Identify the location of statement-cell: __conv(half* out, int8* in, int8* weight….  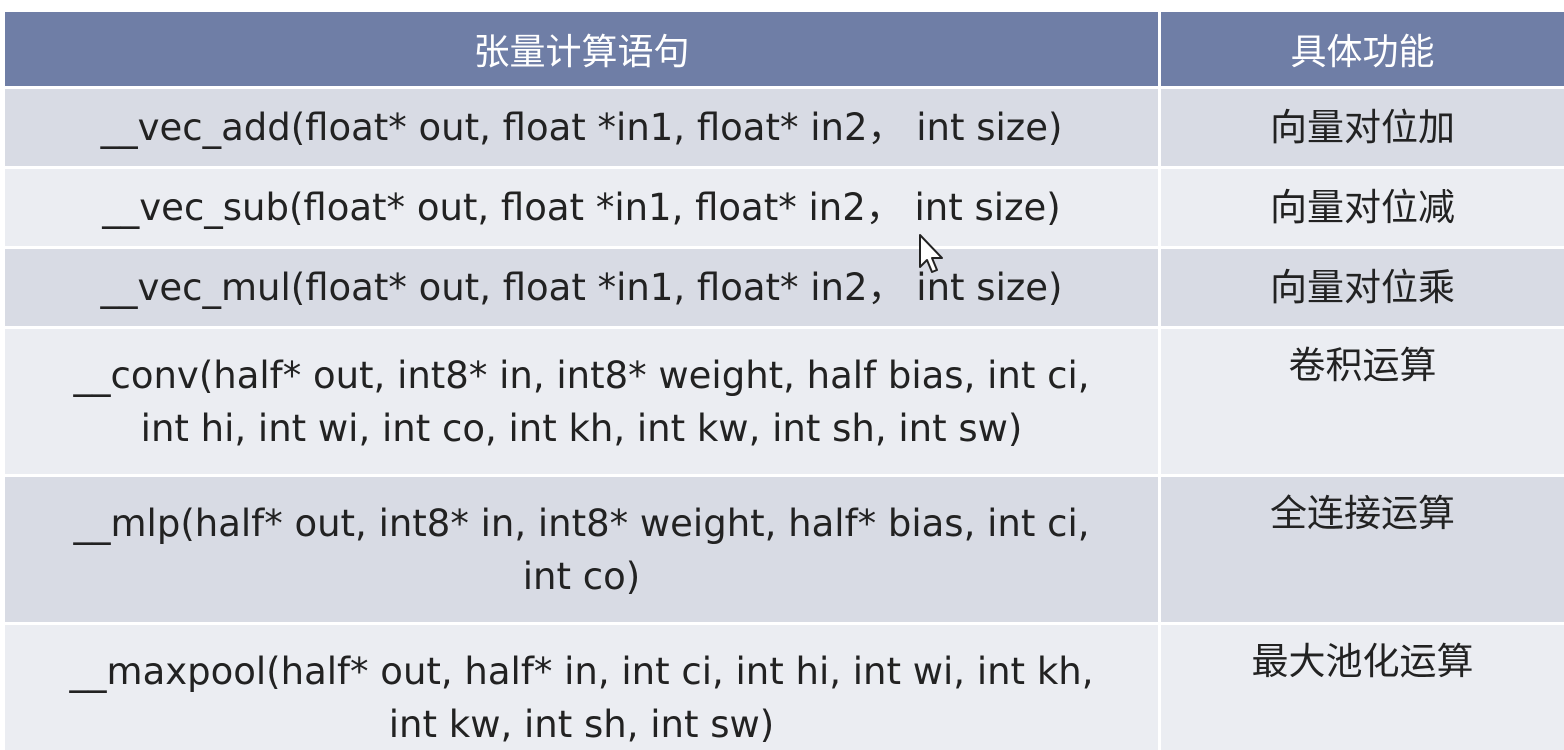
(581, 401).